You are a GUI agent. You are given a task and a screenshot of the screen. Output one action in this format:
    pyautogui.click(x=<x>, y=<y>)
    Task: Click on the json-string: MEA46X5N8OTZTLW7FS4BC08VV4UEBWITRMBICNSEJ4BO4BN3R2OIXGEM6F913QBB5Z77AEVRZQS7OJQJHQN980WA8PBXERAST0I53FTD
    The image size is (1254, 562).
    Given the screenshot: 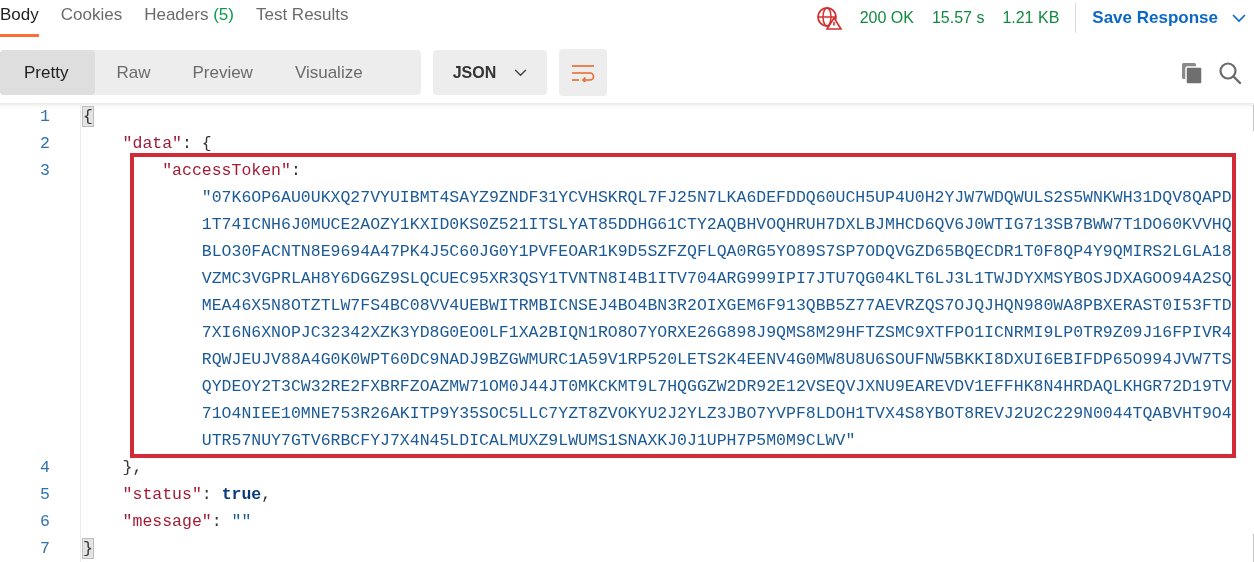 What is the action you would take?
    pyautogui.click(x=716, y=305)
    